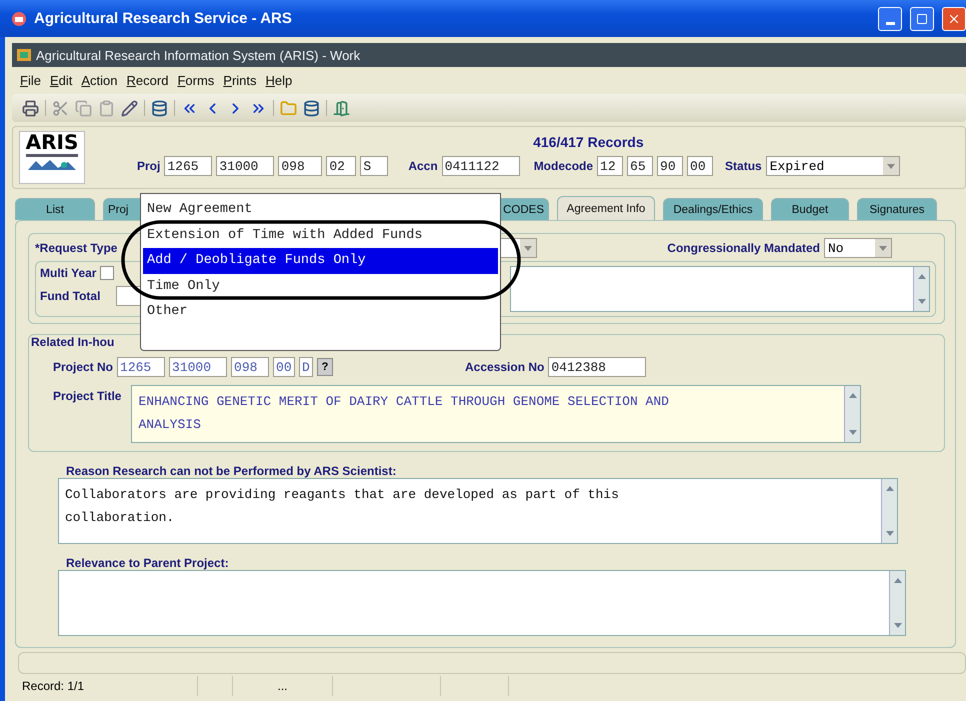 This screenshot has height=701, width=966. Describe the element at coordinates (606, 208) in the screenshot. I see `tab: Agreement Info` at that location.